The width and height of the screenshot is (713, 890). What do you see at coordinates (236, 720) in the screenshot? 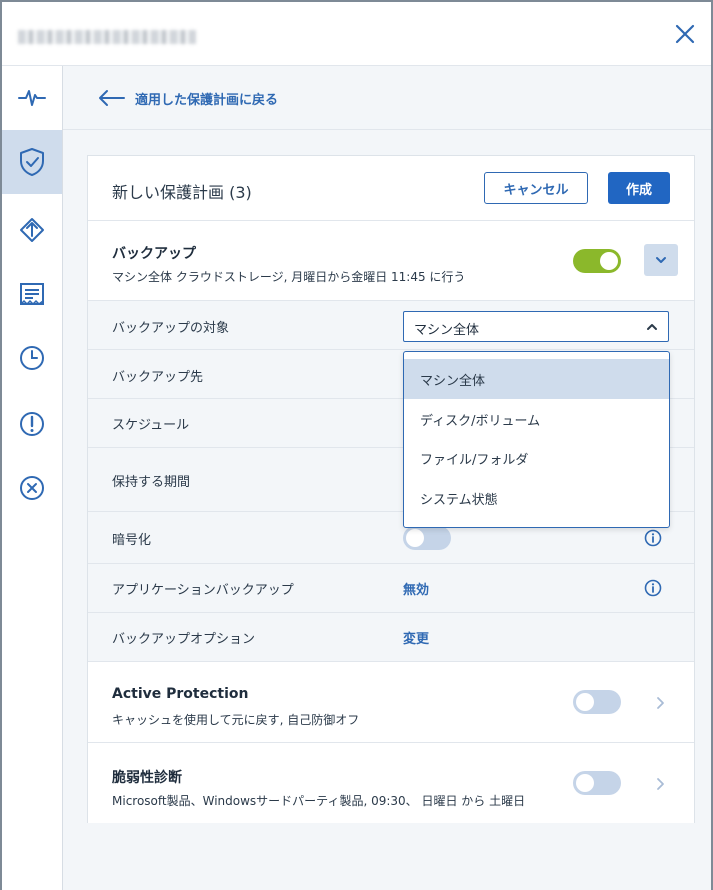
I see `active-protection-summary: キャッシュを使用して元に戻す, 自己防御オフ` at bounding box center [236, 720].